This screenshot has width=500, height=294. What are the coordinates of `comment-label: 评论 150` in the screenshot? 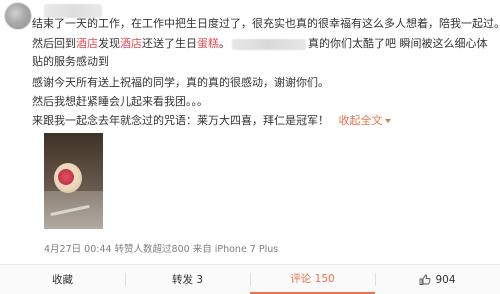 It's located at (312, 279).